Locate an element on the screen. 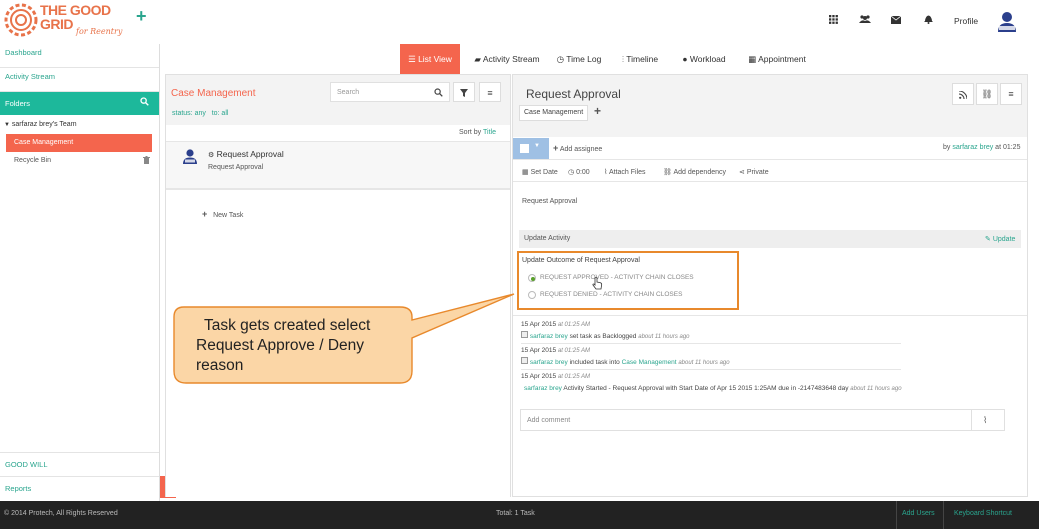  top-header: THE GOOD GRID for Reentry + Profile is located at coordinates (519, 22).